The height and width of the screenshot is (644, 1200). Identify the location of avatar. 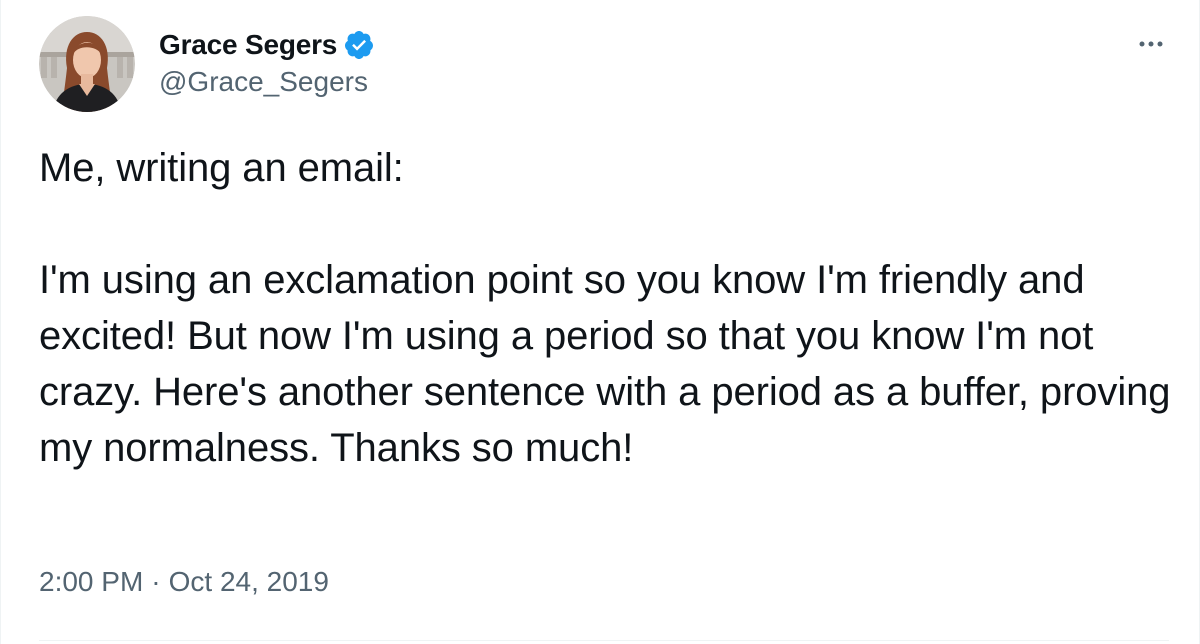
(87, 64).